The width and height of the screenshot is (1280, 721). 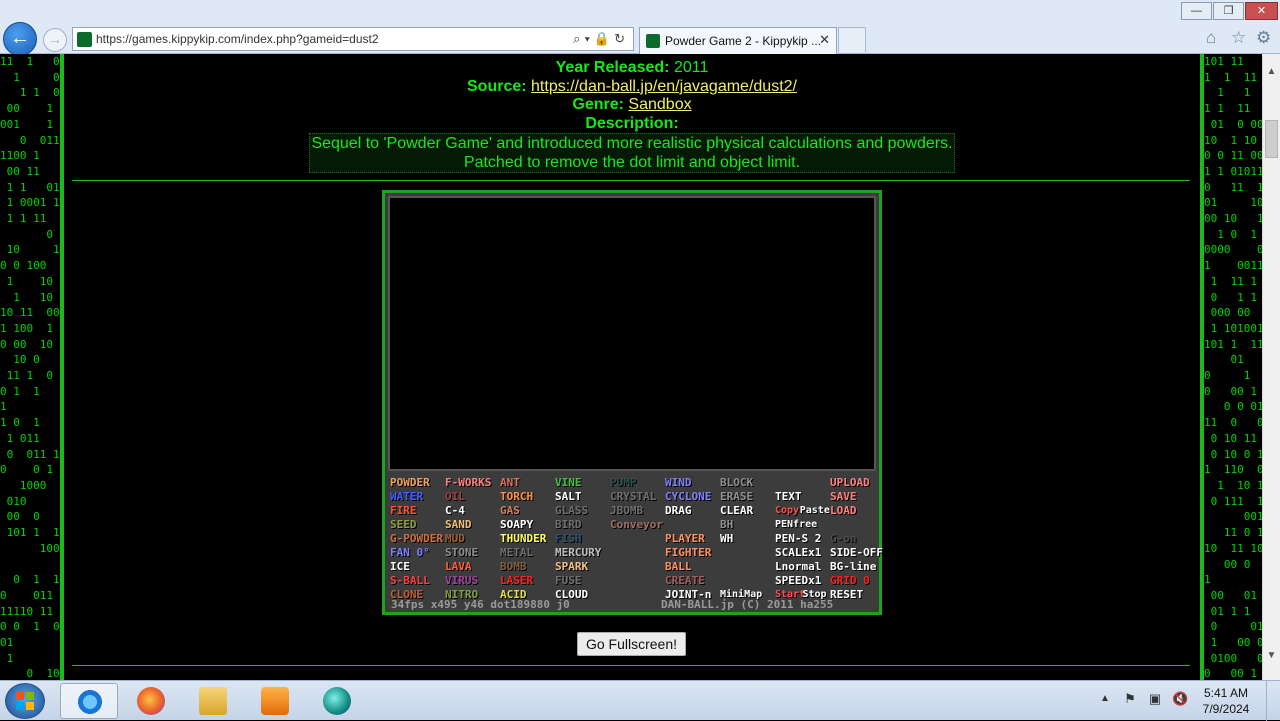 I want to click on palette-item: SEED, so click(x=403, y=525).